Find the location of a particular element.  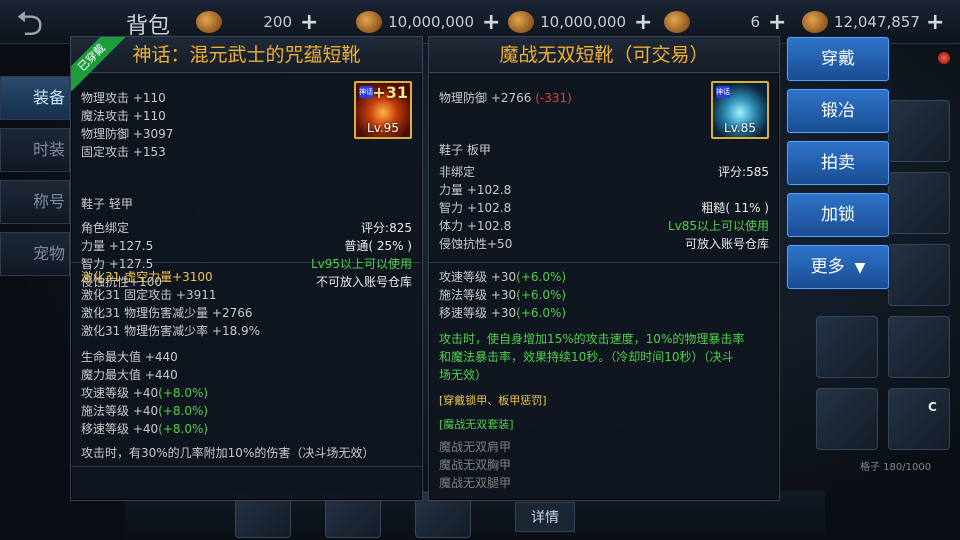

stat-line: 力量 +102.8 is located at coordinates (475, 190).